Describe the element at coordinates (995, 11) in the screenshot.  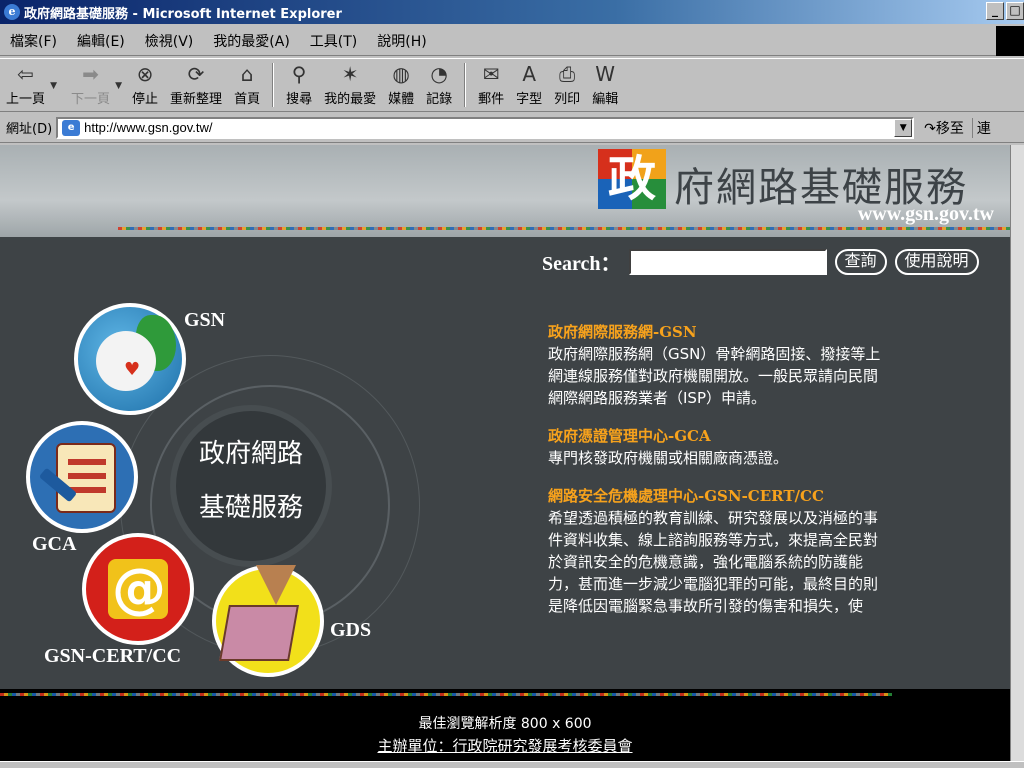
I see `minimize-button: _` at that location.